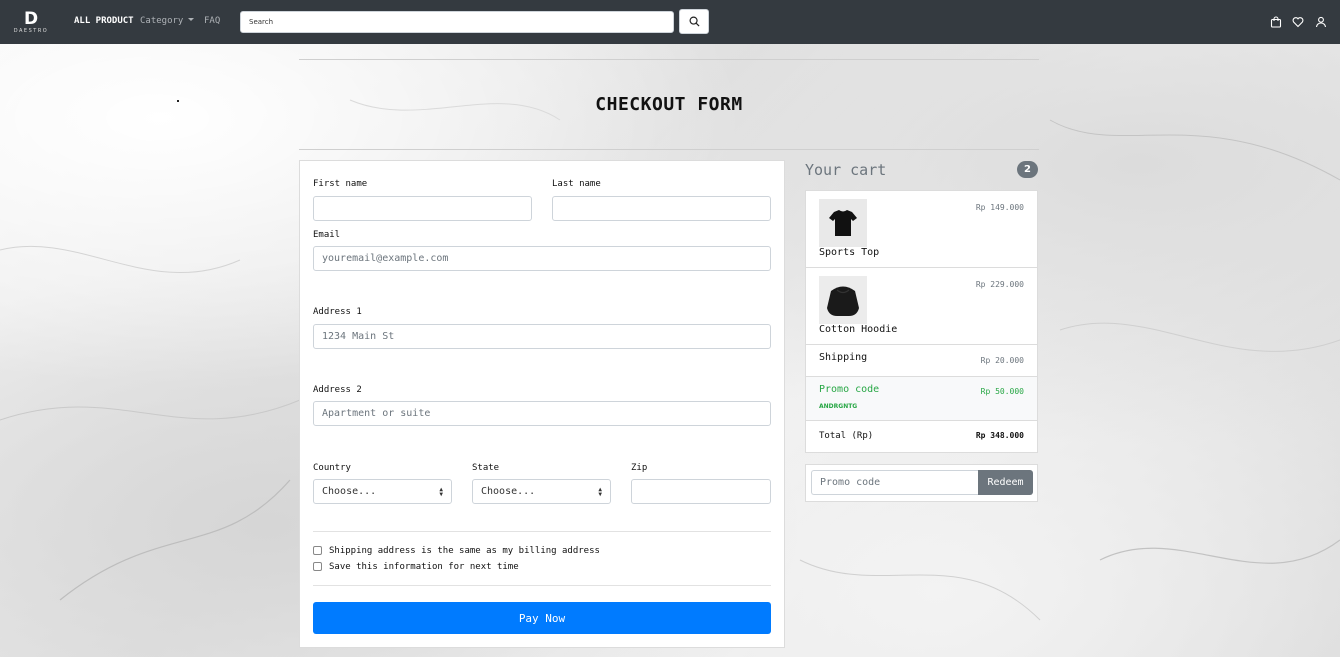 This screenshot has width=1340, height=657. What do you see at coordinates (1002, 360) in the screenshot?
I see `shipping-price: Rp 20.000` at bounding box center [1002, 360].